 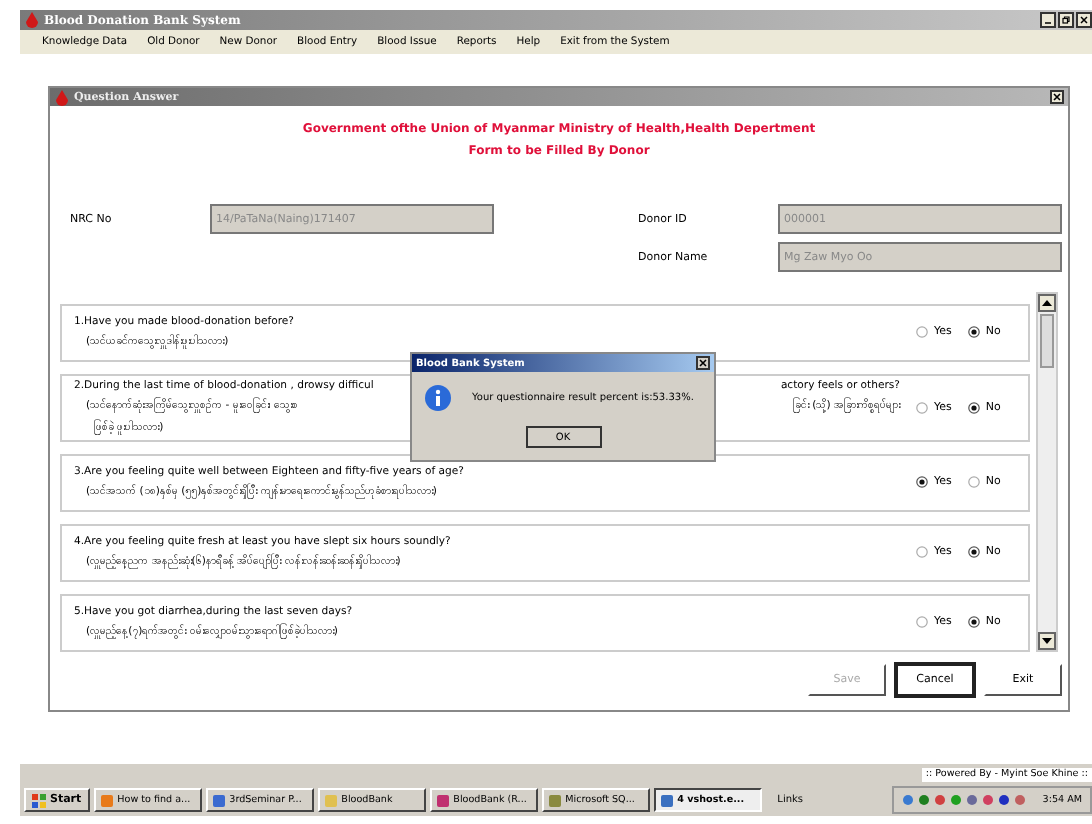 I want to click on info-icon, so click(x=438, y=398).